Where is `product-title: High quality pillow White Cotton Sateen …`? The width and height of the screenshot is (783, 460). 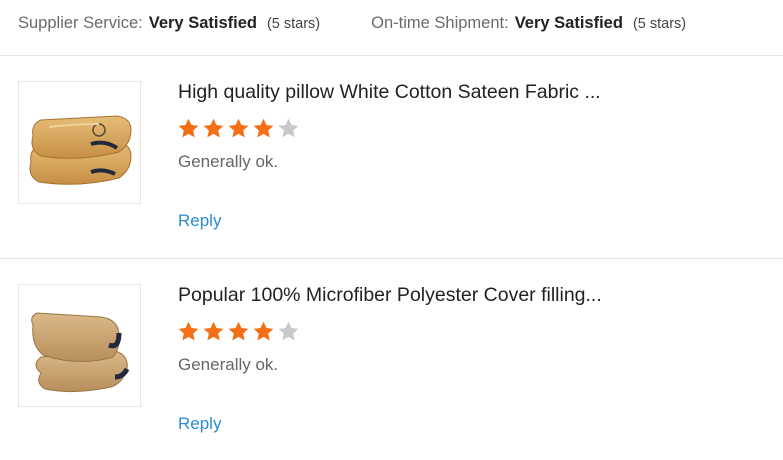
product-title: High quality pillow White Cotton Sateen … is located at coordinates (389, 92).